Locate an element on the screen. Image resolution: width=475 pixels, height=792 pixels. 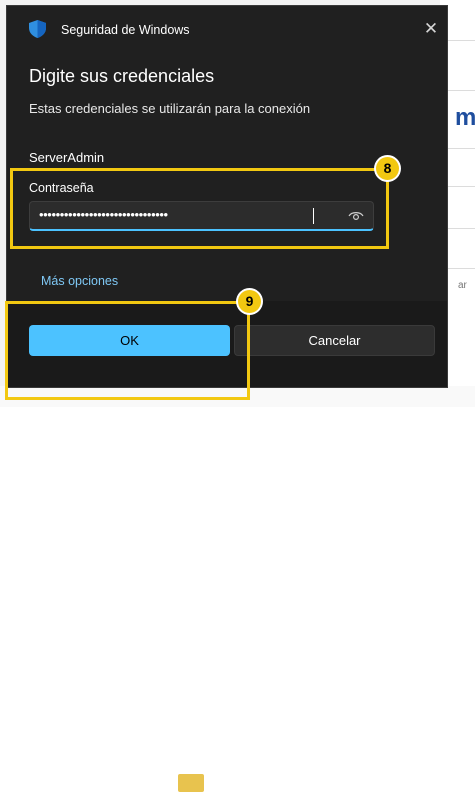
dialog-heading: Digite sus credenciales is located at coordinates (122, 76).